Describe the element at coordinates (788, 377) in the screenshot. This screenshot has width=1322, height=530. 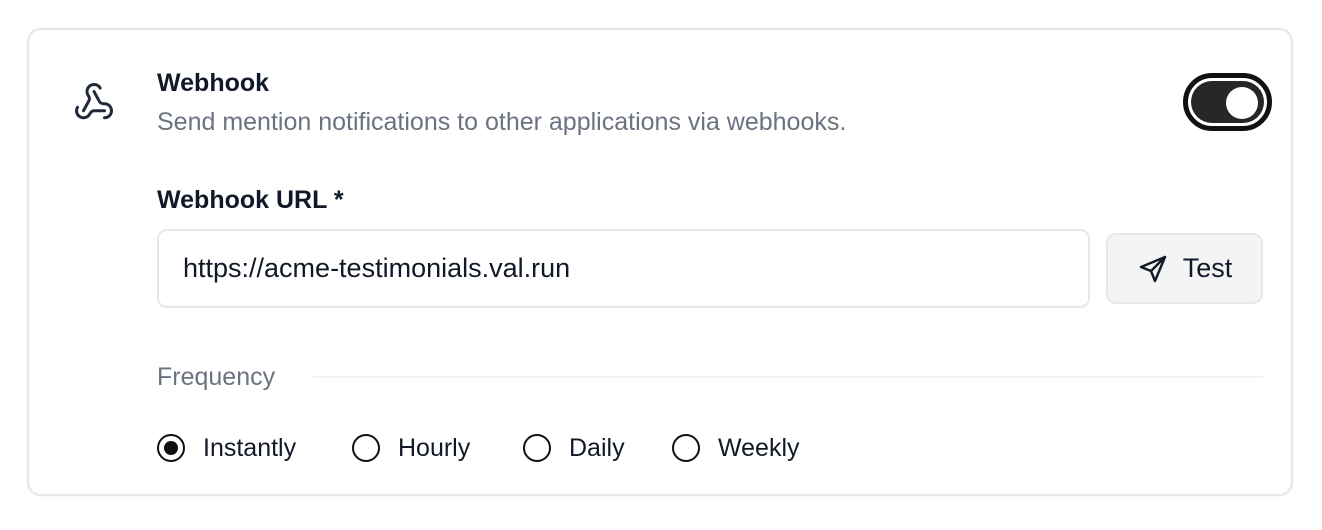
I see `frequency-divider` at that location.